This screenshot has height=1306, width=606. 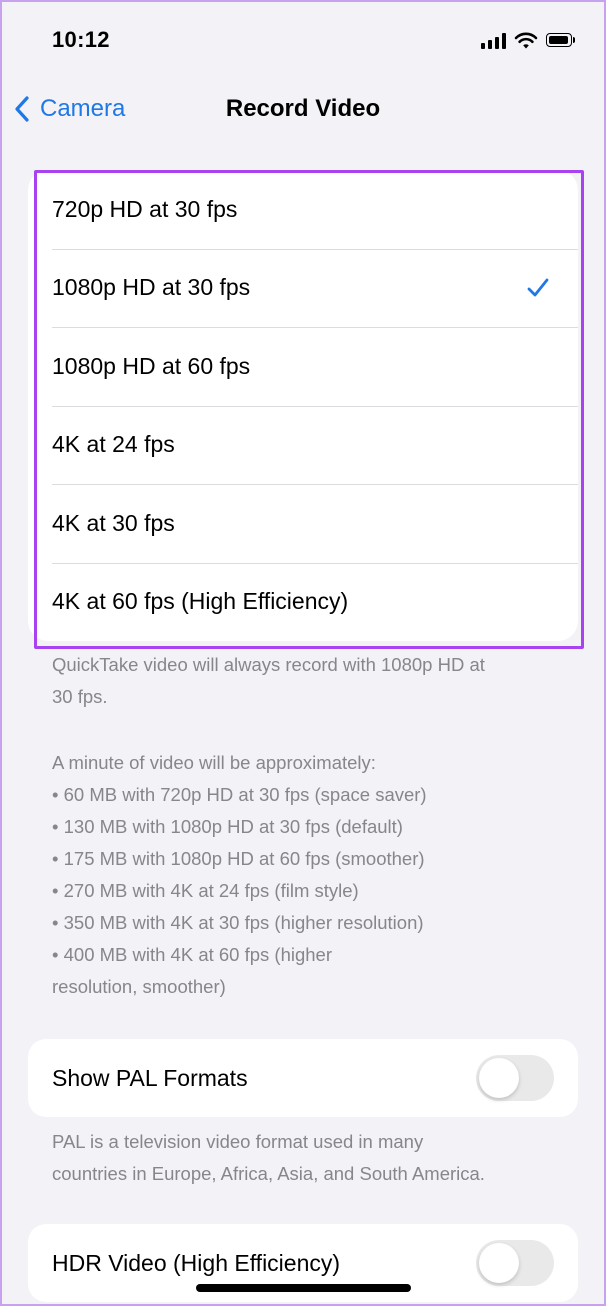 I want to click on hdr-video-toggle, so click(x=515, y=1263).